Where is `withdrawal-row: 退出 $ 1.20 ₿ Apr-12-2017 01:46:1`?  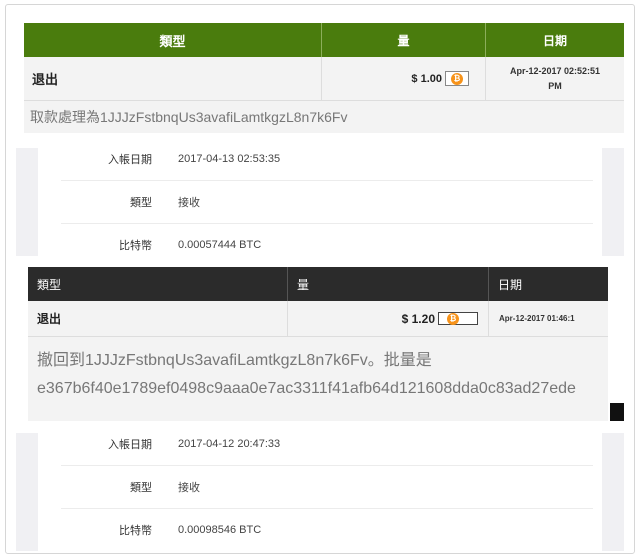 withdrawal-row: 退出 $ 1.20 ₿ Apr-12-2017 01:46:1 is located at coordinates (318, 319).